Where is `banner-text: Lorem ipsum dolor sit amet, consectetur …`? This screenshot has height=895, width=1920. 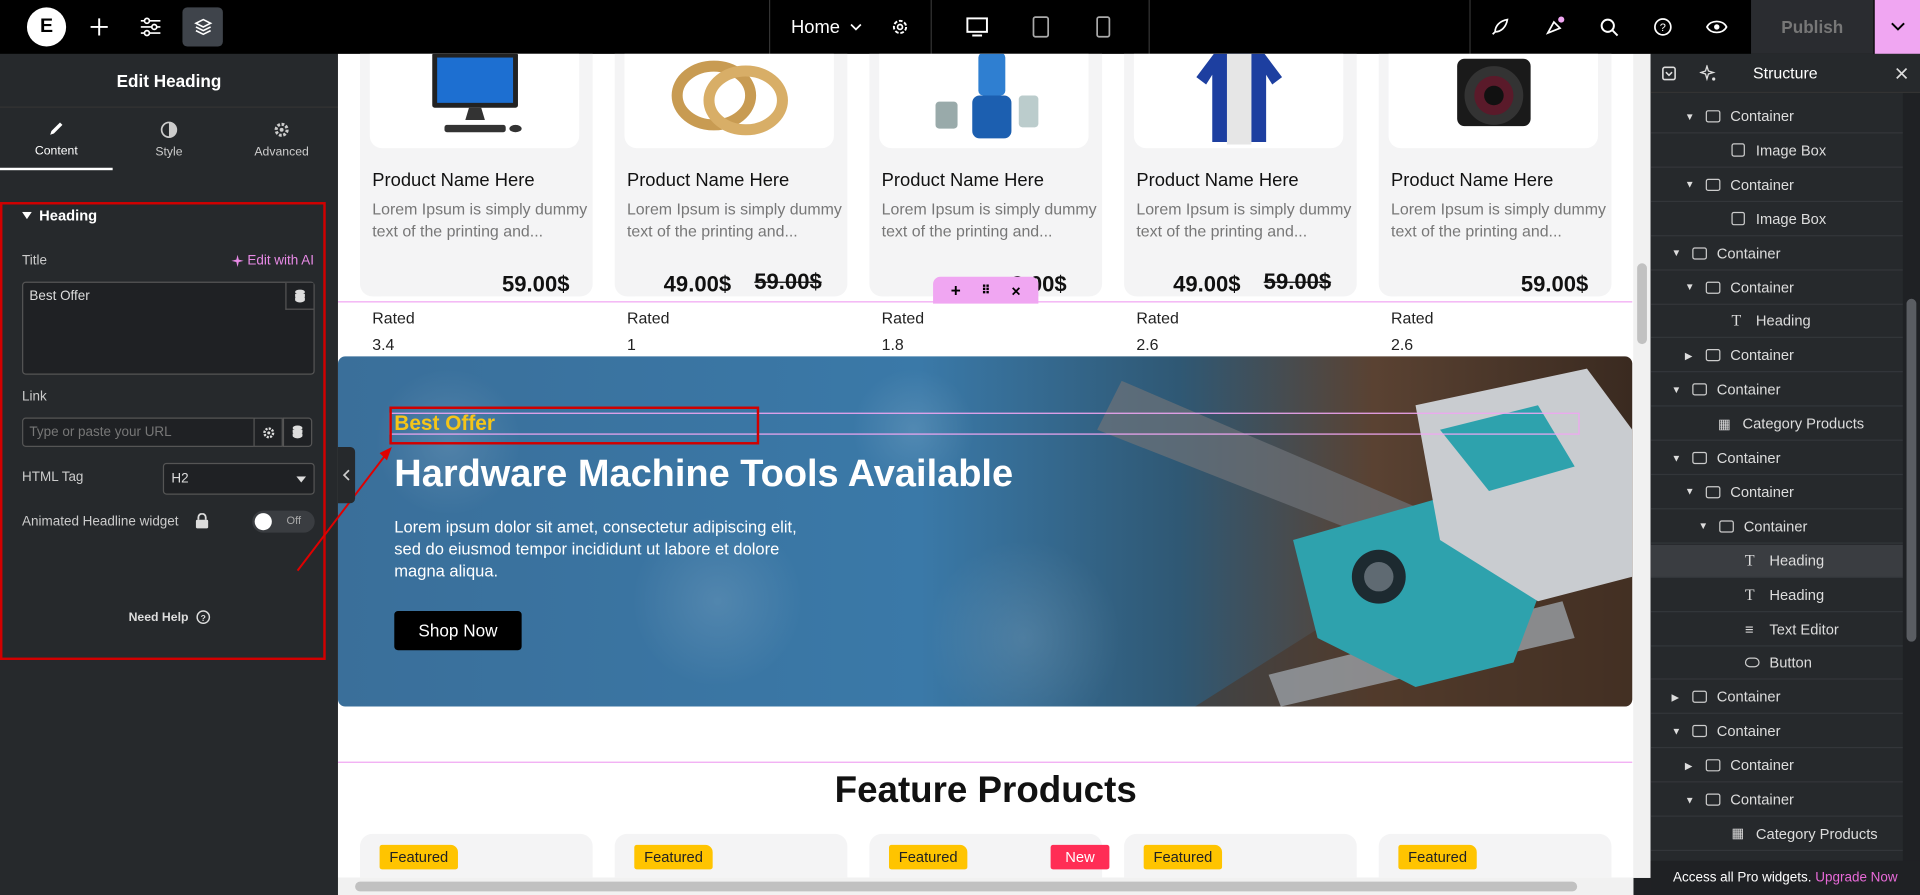 banner-text: Lorem ipsum dolor sit amet, consectetur … is located at coordinates (608, 550).